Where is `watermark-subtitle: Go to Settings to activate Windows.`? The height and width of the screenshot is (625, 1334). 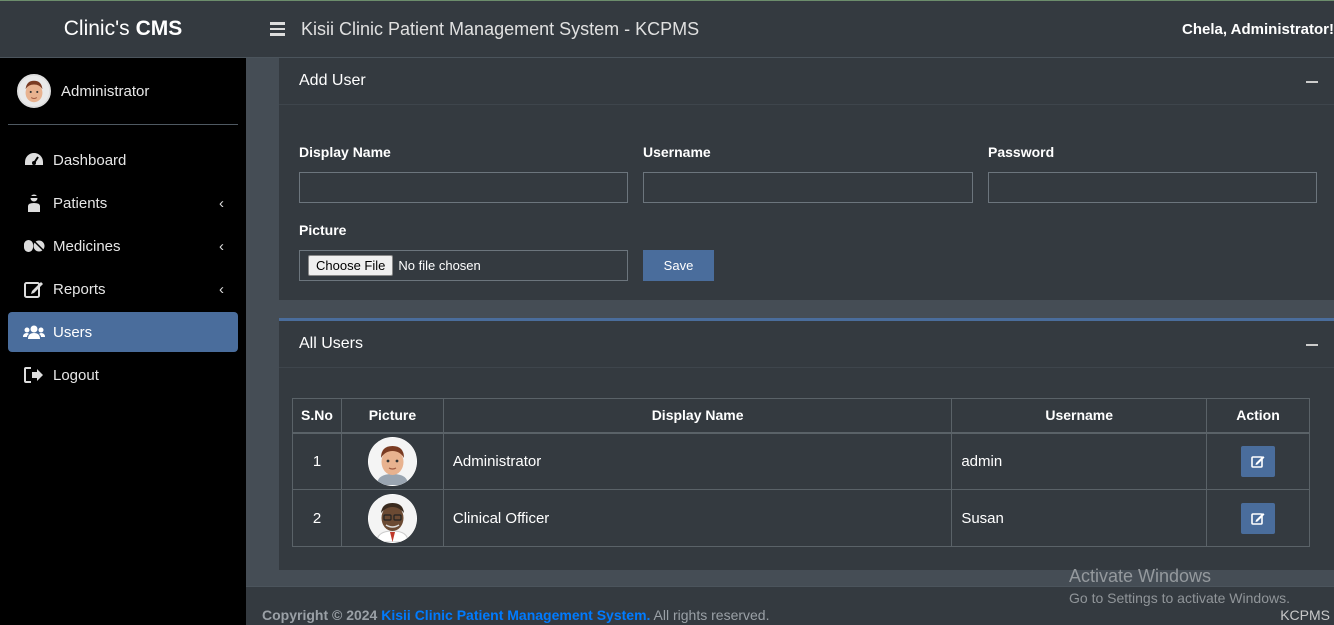
watermark-subtitle: Go to Settings to activate Windows. is located at coordinates (1179, 598).